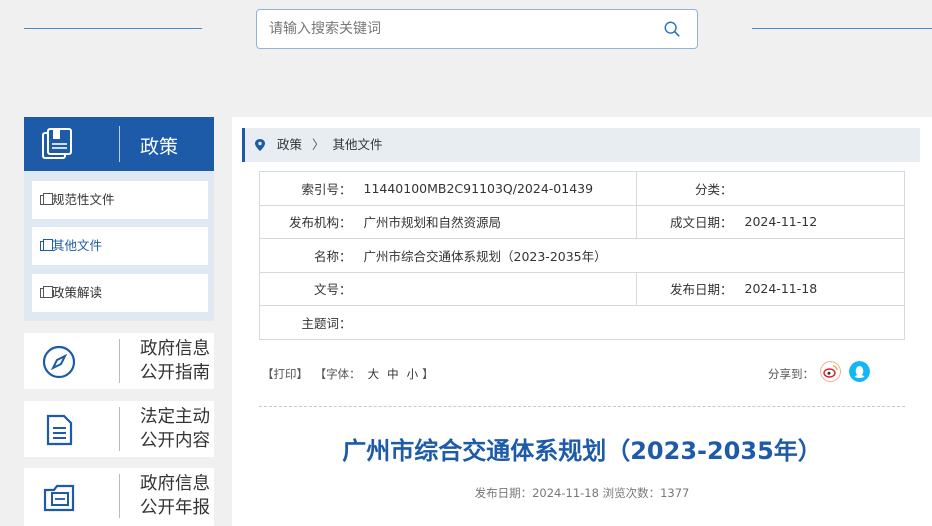  What do you see at coordinates (308, 255) in the screenshot?
I see `meta-label: 名称：` at bounding box center [308, 255].